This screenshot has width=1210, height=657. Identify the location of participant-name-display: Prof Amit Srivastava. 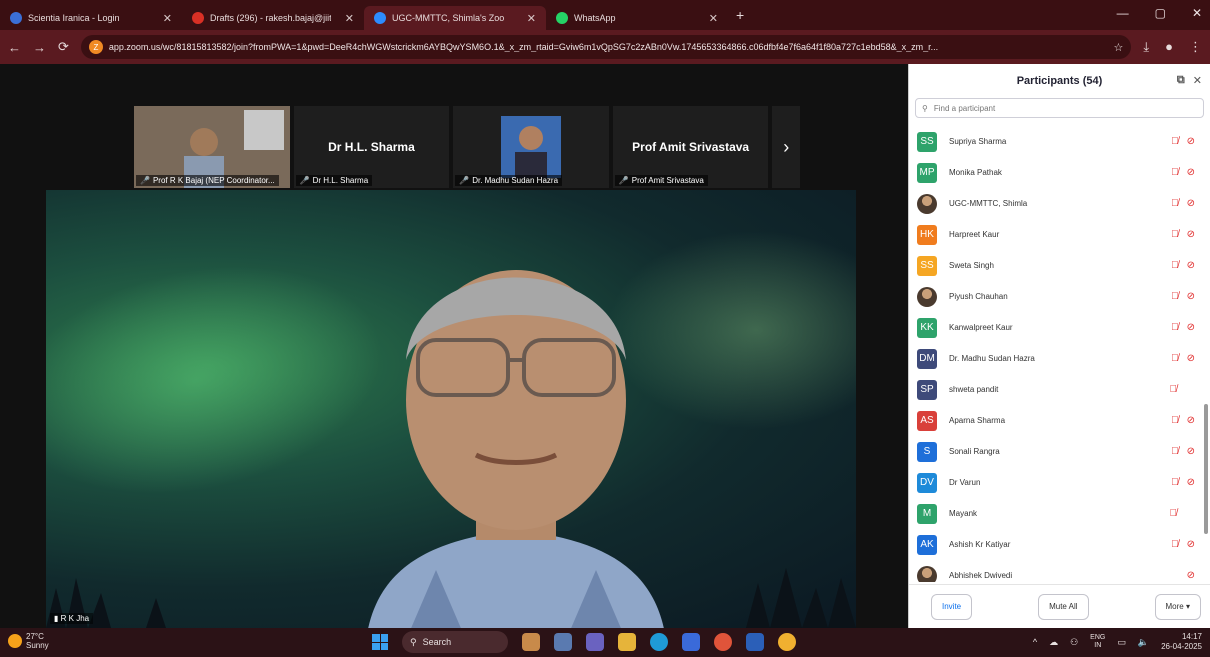
(691, 147).